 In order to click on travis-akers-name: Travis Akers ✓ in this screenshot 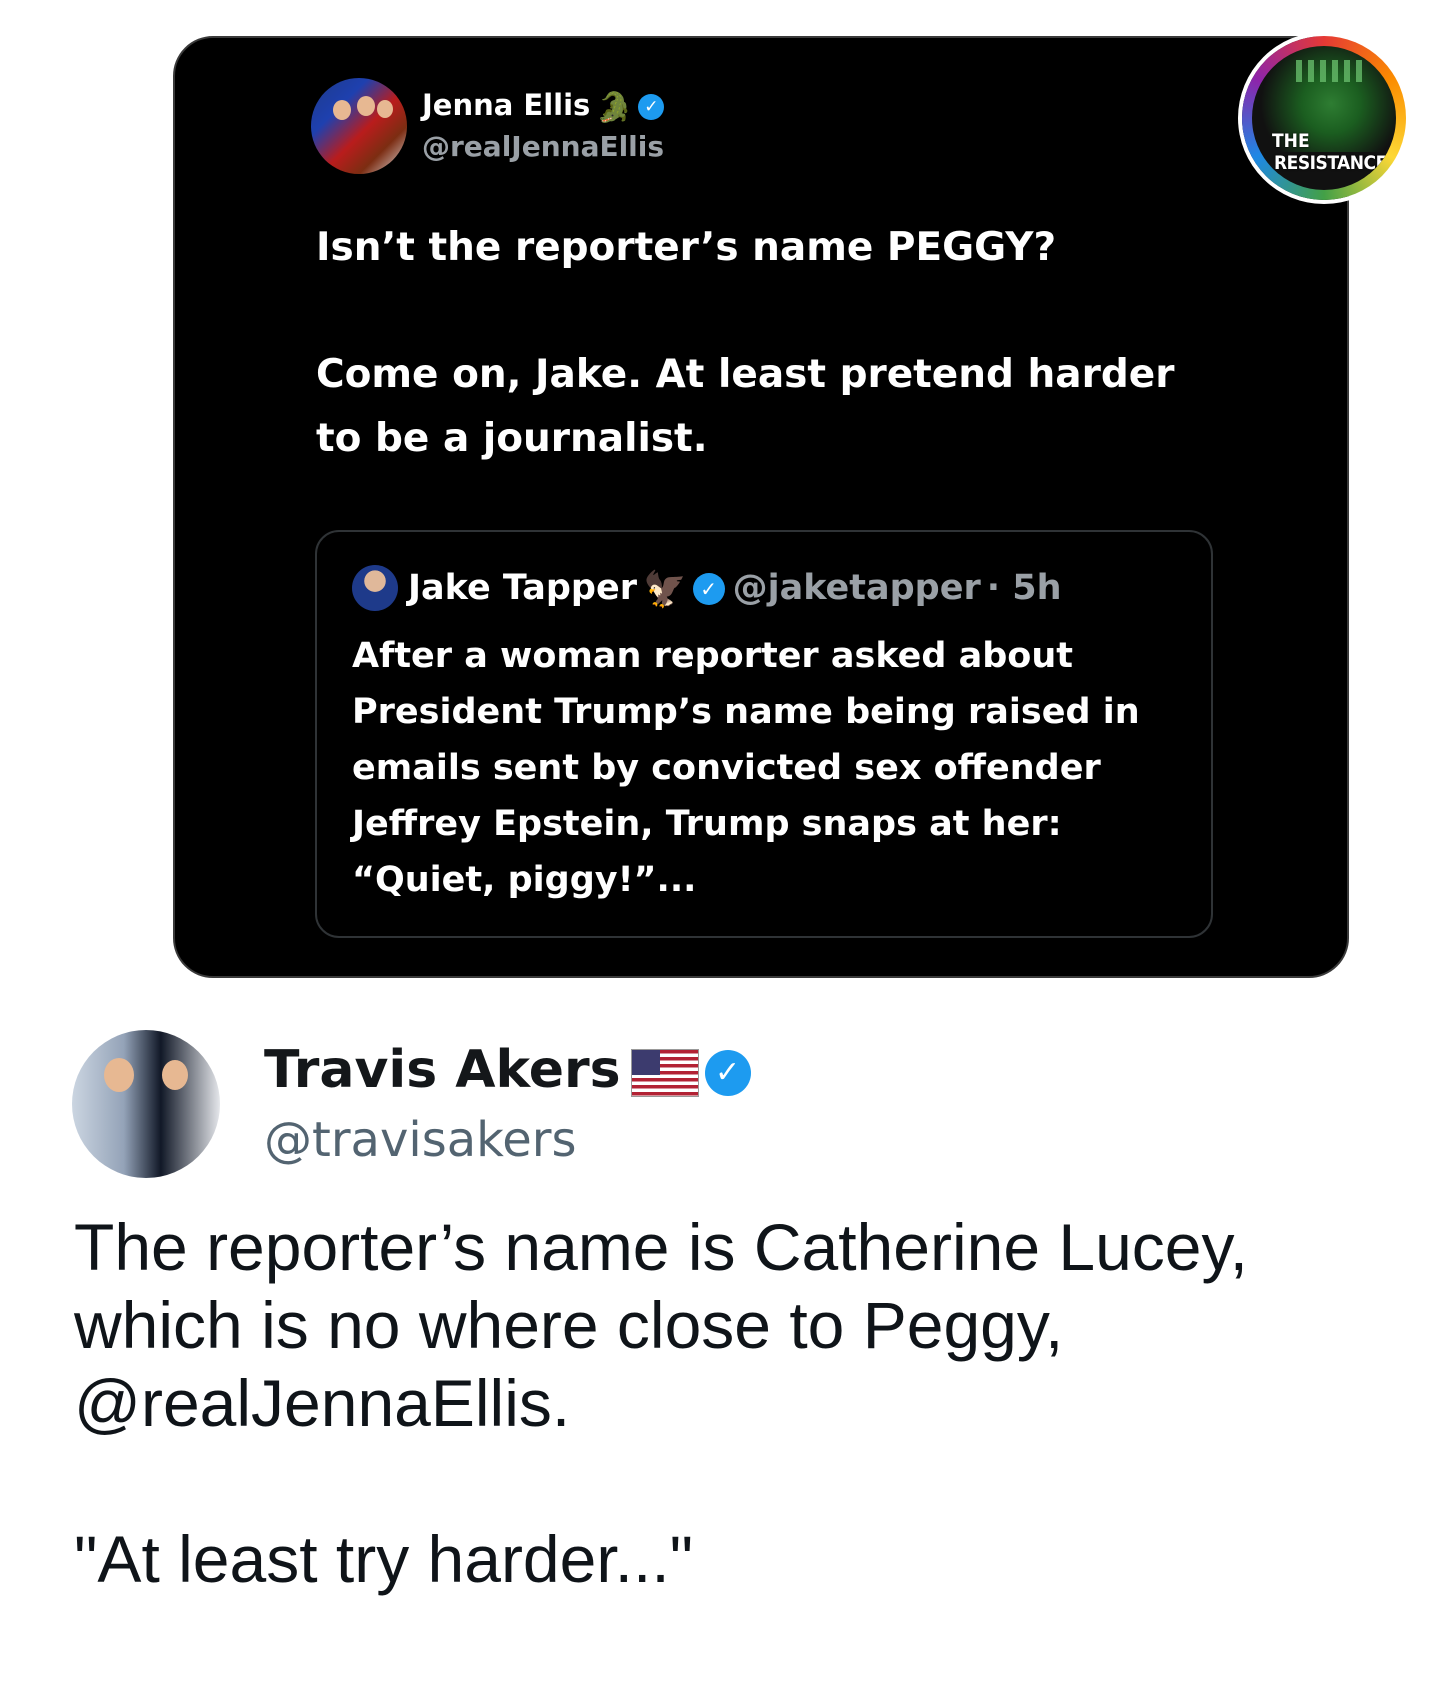, I will do `click(507, 1070)`.